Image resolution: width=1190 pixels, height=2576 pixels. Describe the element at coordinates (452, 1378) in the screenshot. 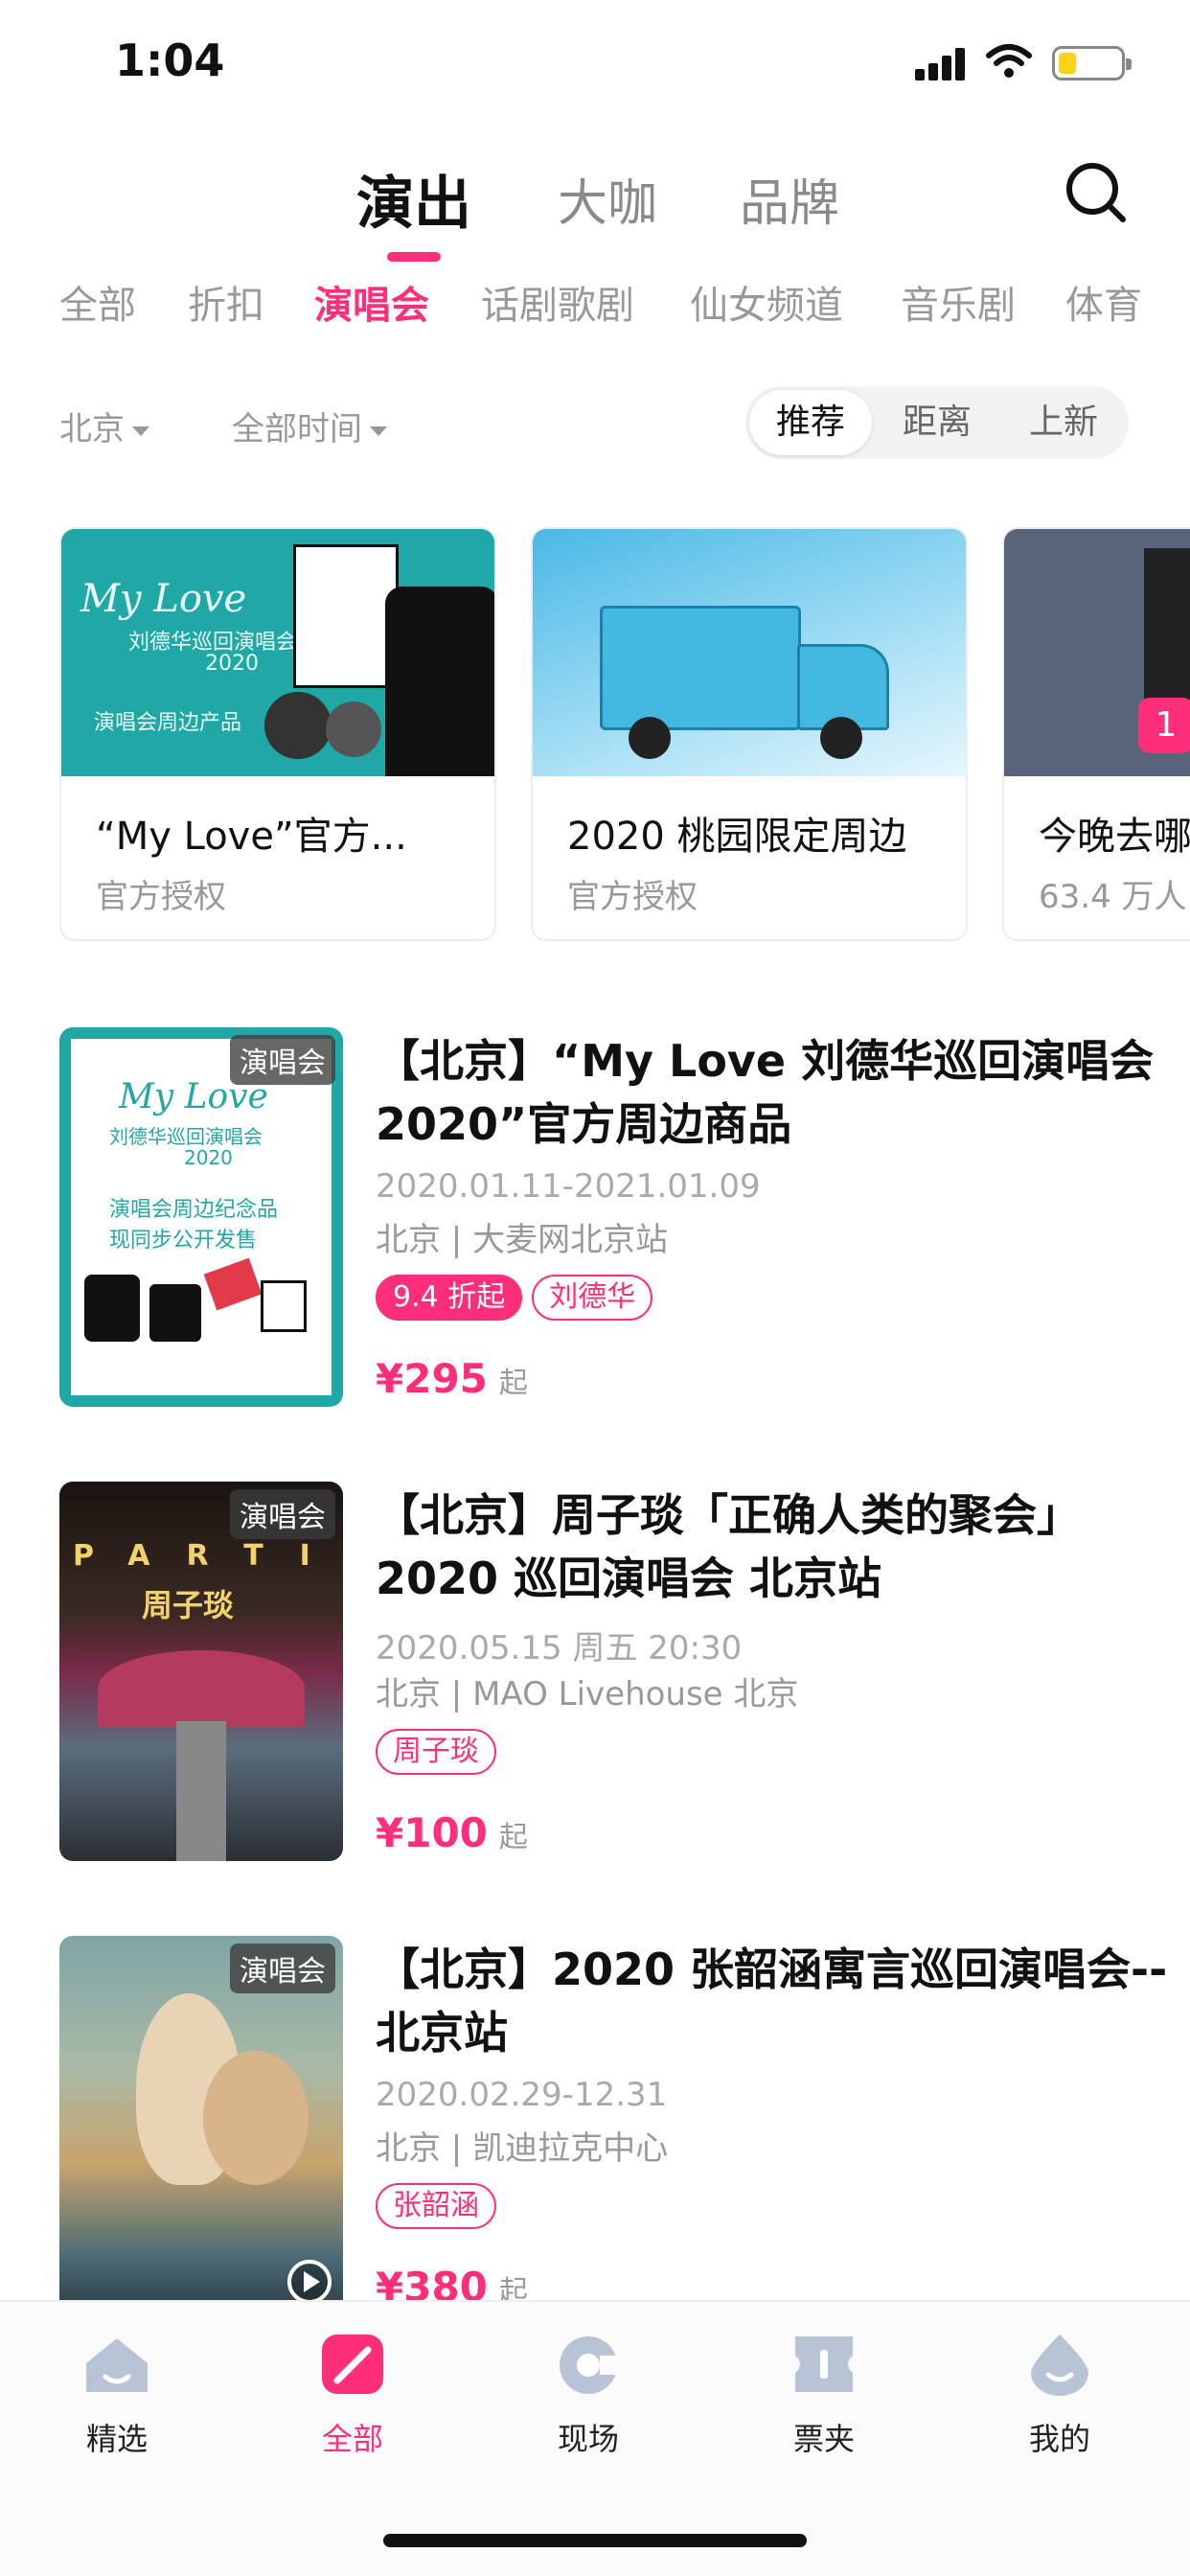

I see `event-price: ¥295 起` at that location.